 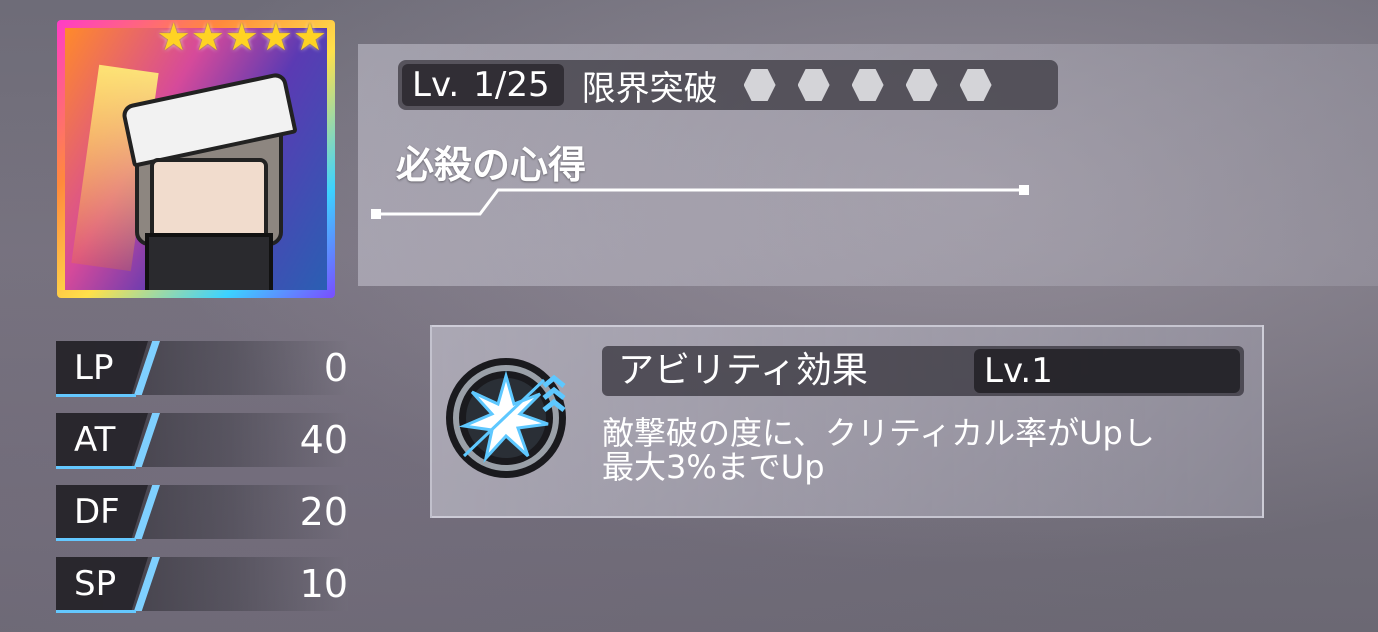 What do you see at coordinates (241, 37) in the screenshot?
I see `rarity-stars: ★★★★★` at bounding box center [241, 37].